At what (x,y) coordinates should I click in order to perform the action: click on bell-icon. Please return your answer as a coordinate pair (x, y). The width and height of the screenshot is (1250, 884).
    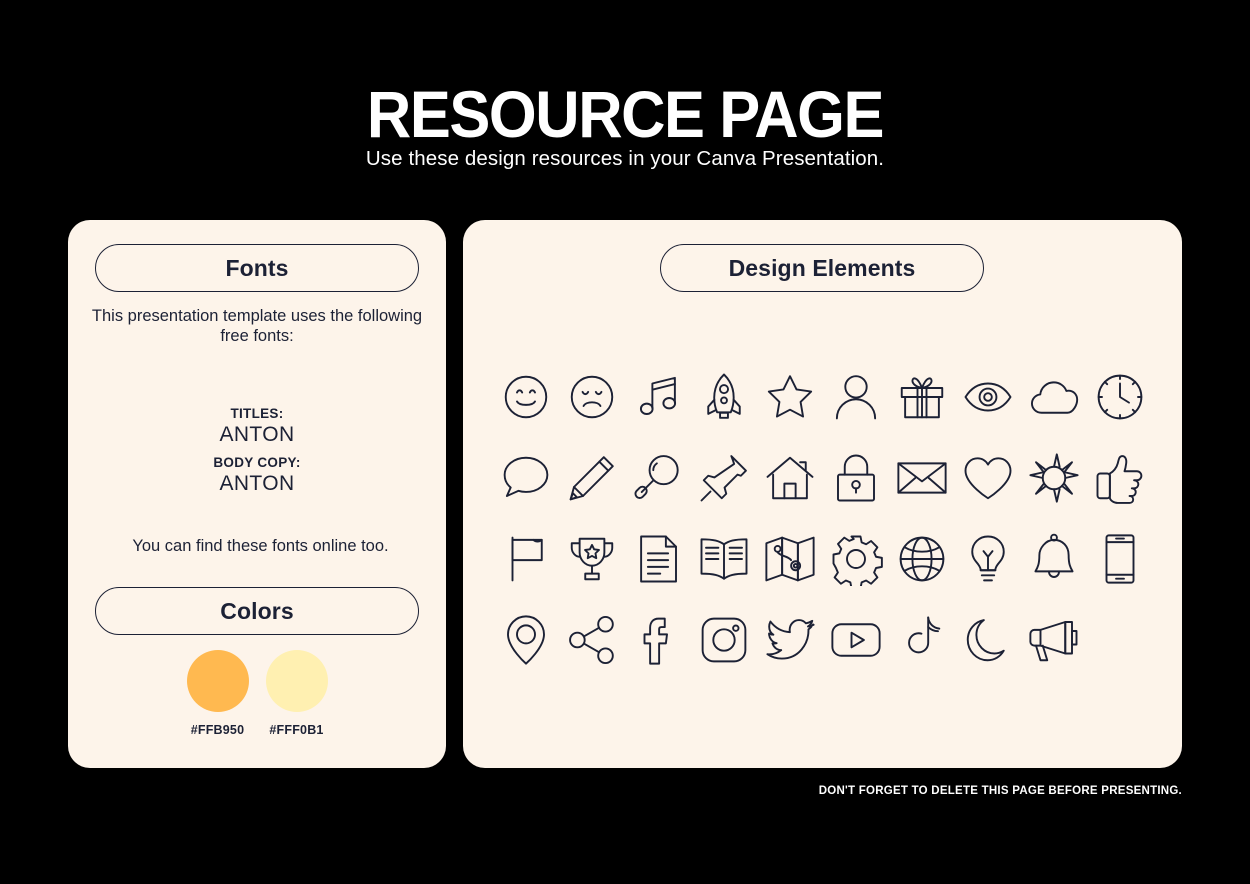
    Looking at the image, I should click on (1054, 559).